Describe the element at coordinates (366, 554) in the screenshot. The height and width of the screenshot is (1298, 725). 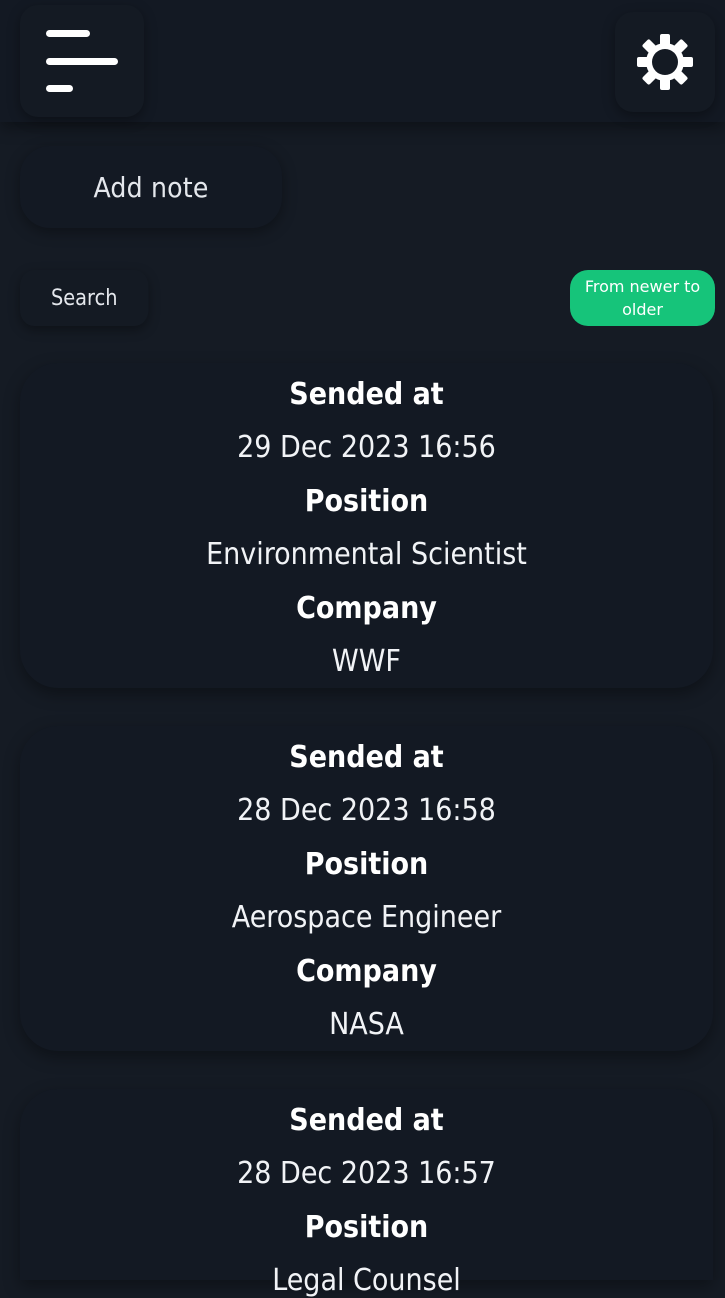
I see `position-value: Environmental Scientist` at that location.